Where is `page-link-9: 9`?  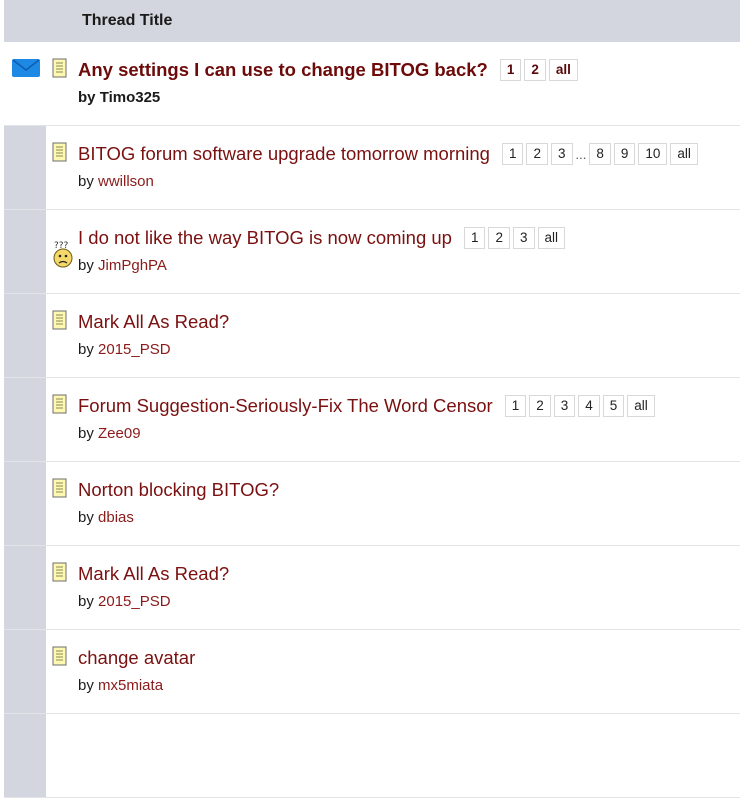 page-link-9: 9 is located at coordinates (624, 154).